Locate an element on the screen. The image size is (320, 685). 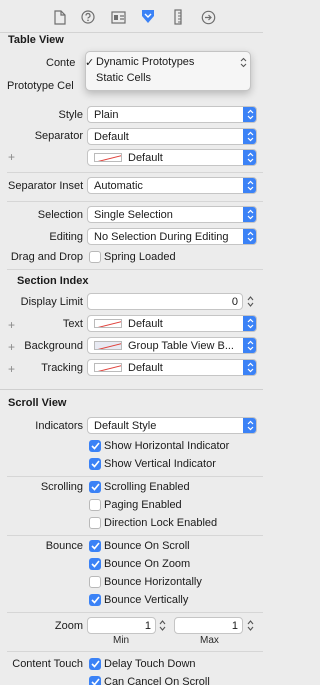
background-label: Background is located at coordinates (53, 346).